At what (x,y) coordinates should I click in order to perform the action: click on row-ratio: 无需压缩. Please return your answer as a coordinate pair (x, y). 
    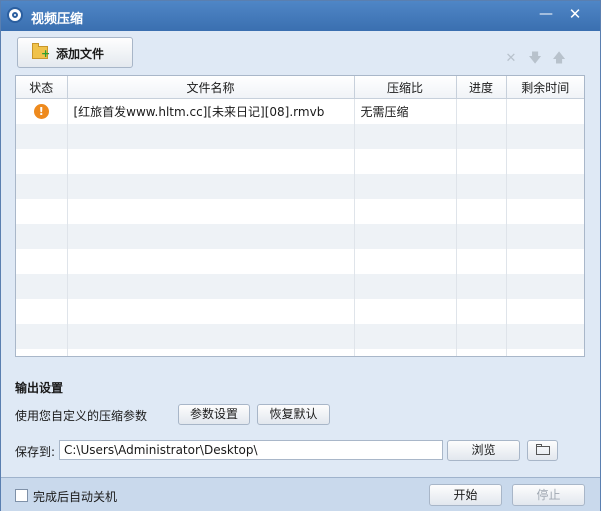
    Looking at the image, I should click on (405, 111).